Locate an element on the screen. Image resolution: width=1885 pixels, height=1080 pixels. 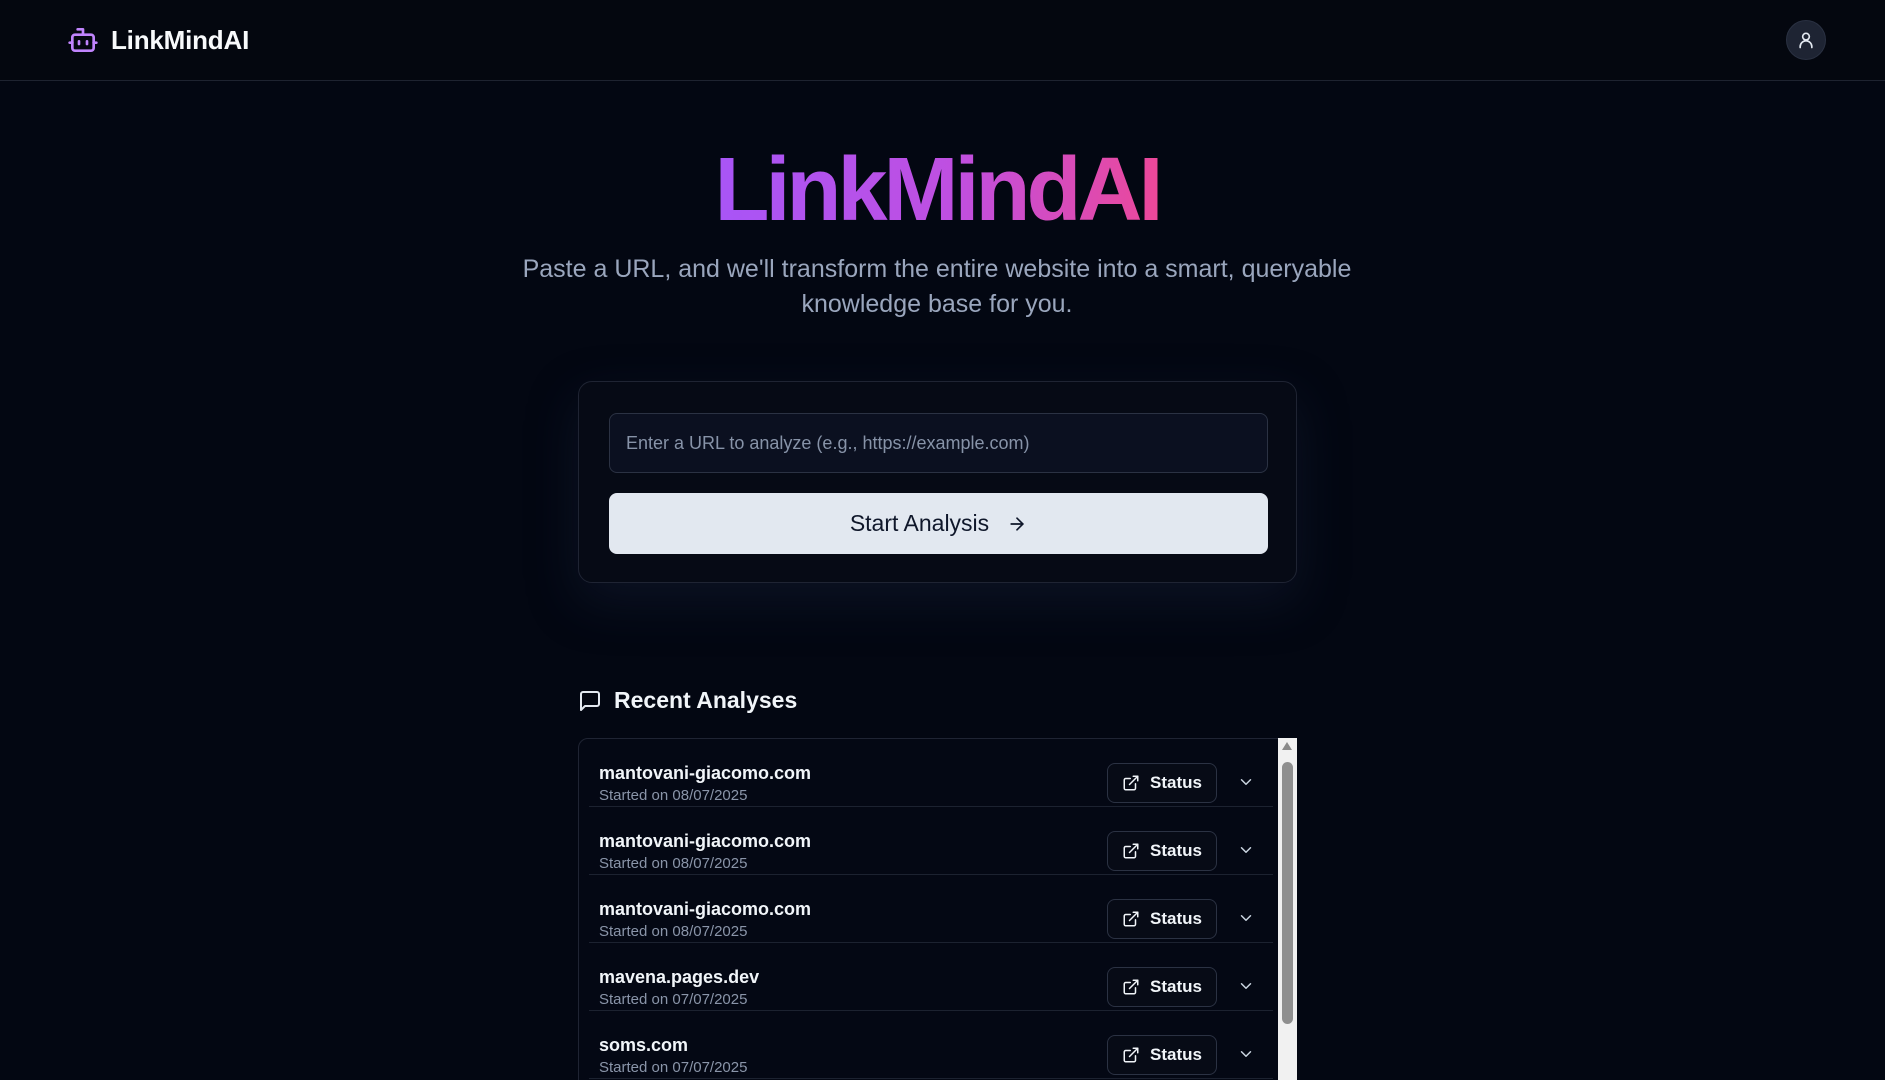
analyze-card: Start Analysis is located at coordinates (937, 482).